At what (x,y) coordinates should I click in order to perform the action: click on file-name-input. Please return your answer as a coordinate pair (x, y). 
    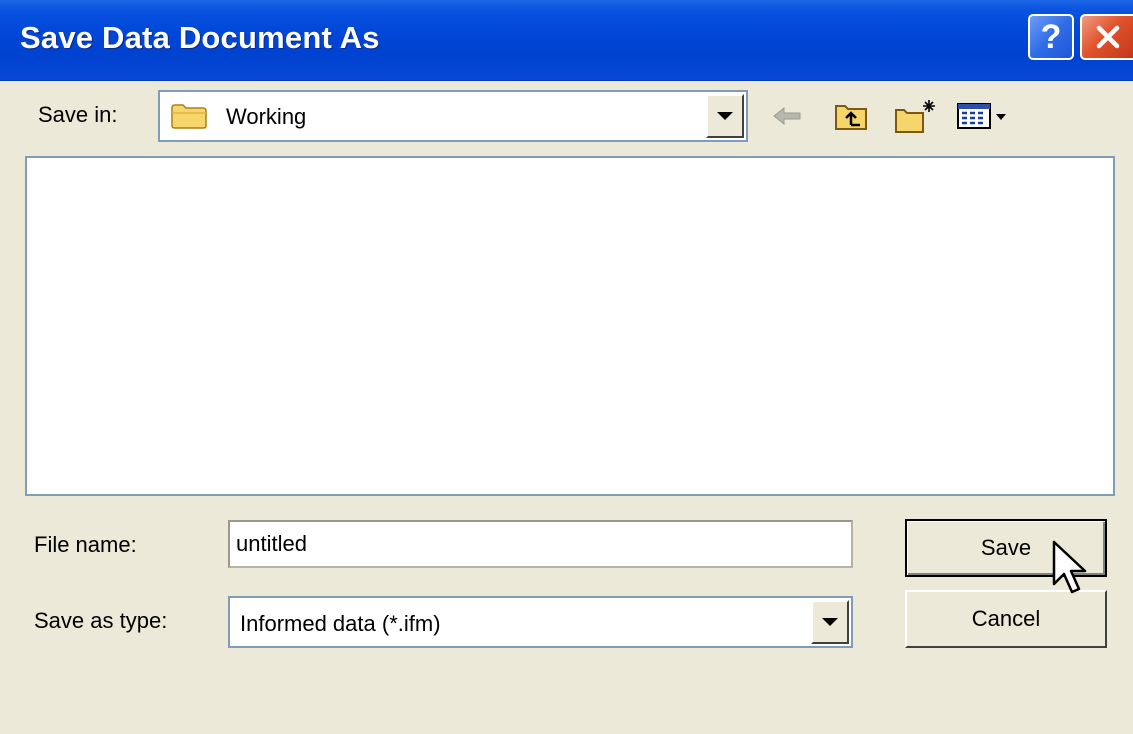
    Looking at the image, I should click on (536, 544).